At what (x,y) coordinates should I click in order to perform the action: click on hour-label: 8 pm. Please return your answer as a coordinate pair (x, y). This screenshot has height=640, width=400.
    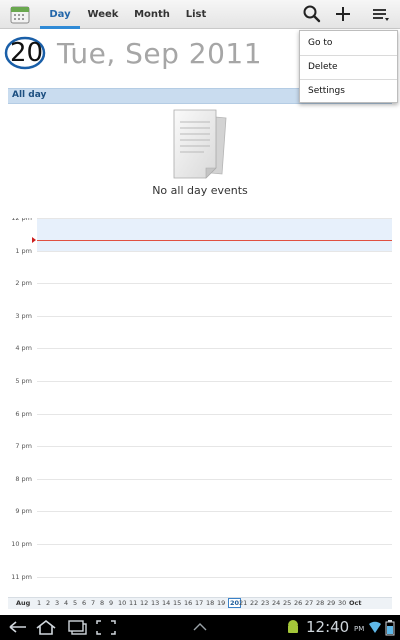
    Looking at the image, I should click on (23, 478).